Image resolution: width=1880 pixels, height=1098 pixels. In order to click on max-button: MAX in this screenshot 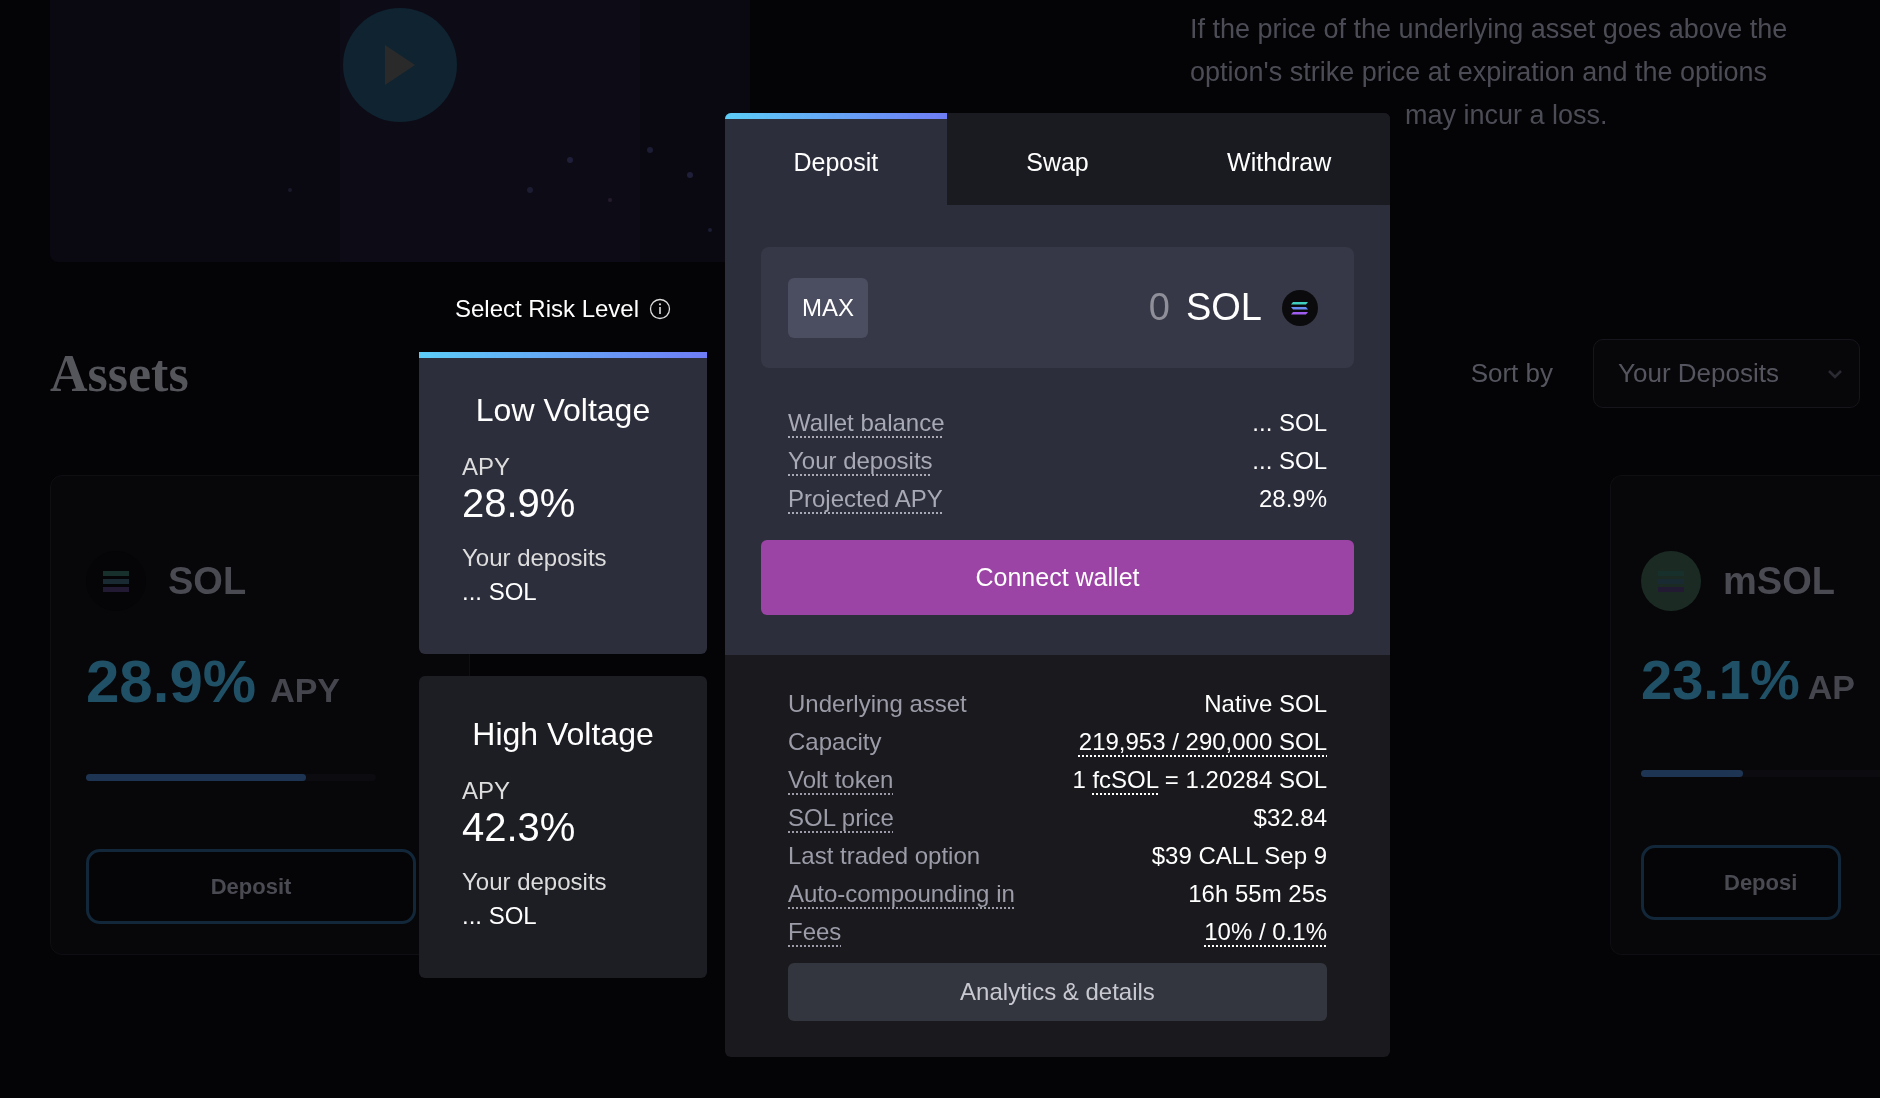, I will do `click(828, 307)`.